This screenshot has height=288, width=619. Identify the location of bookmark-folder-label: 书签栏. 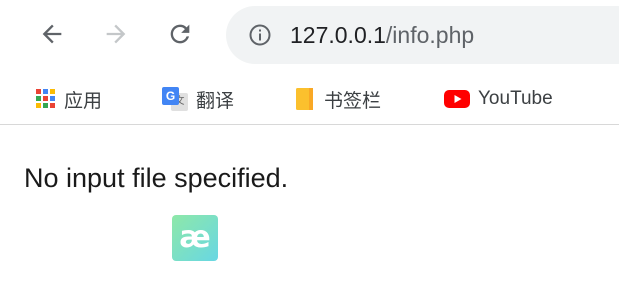
(353, 101).